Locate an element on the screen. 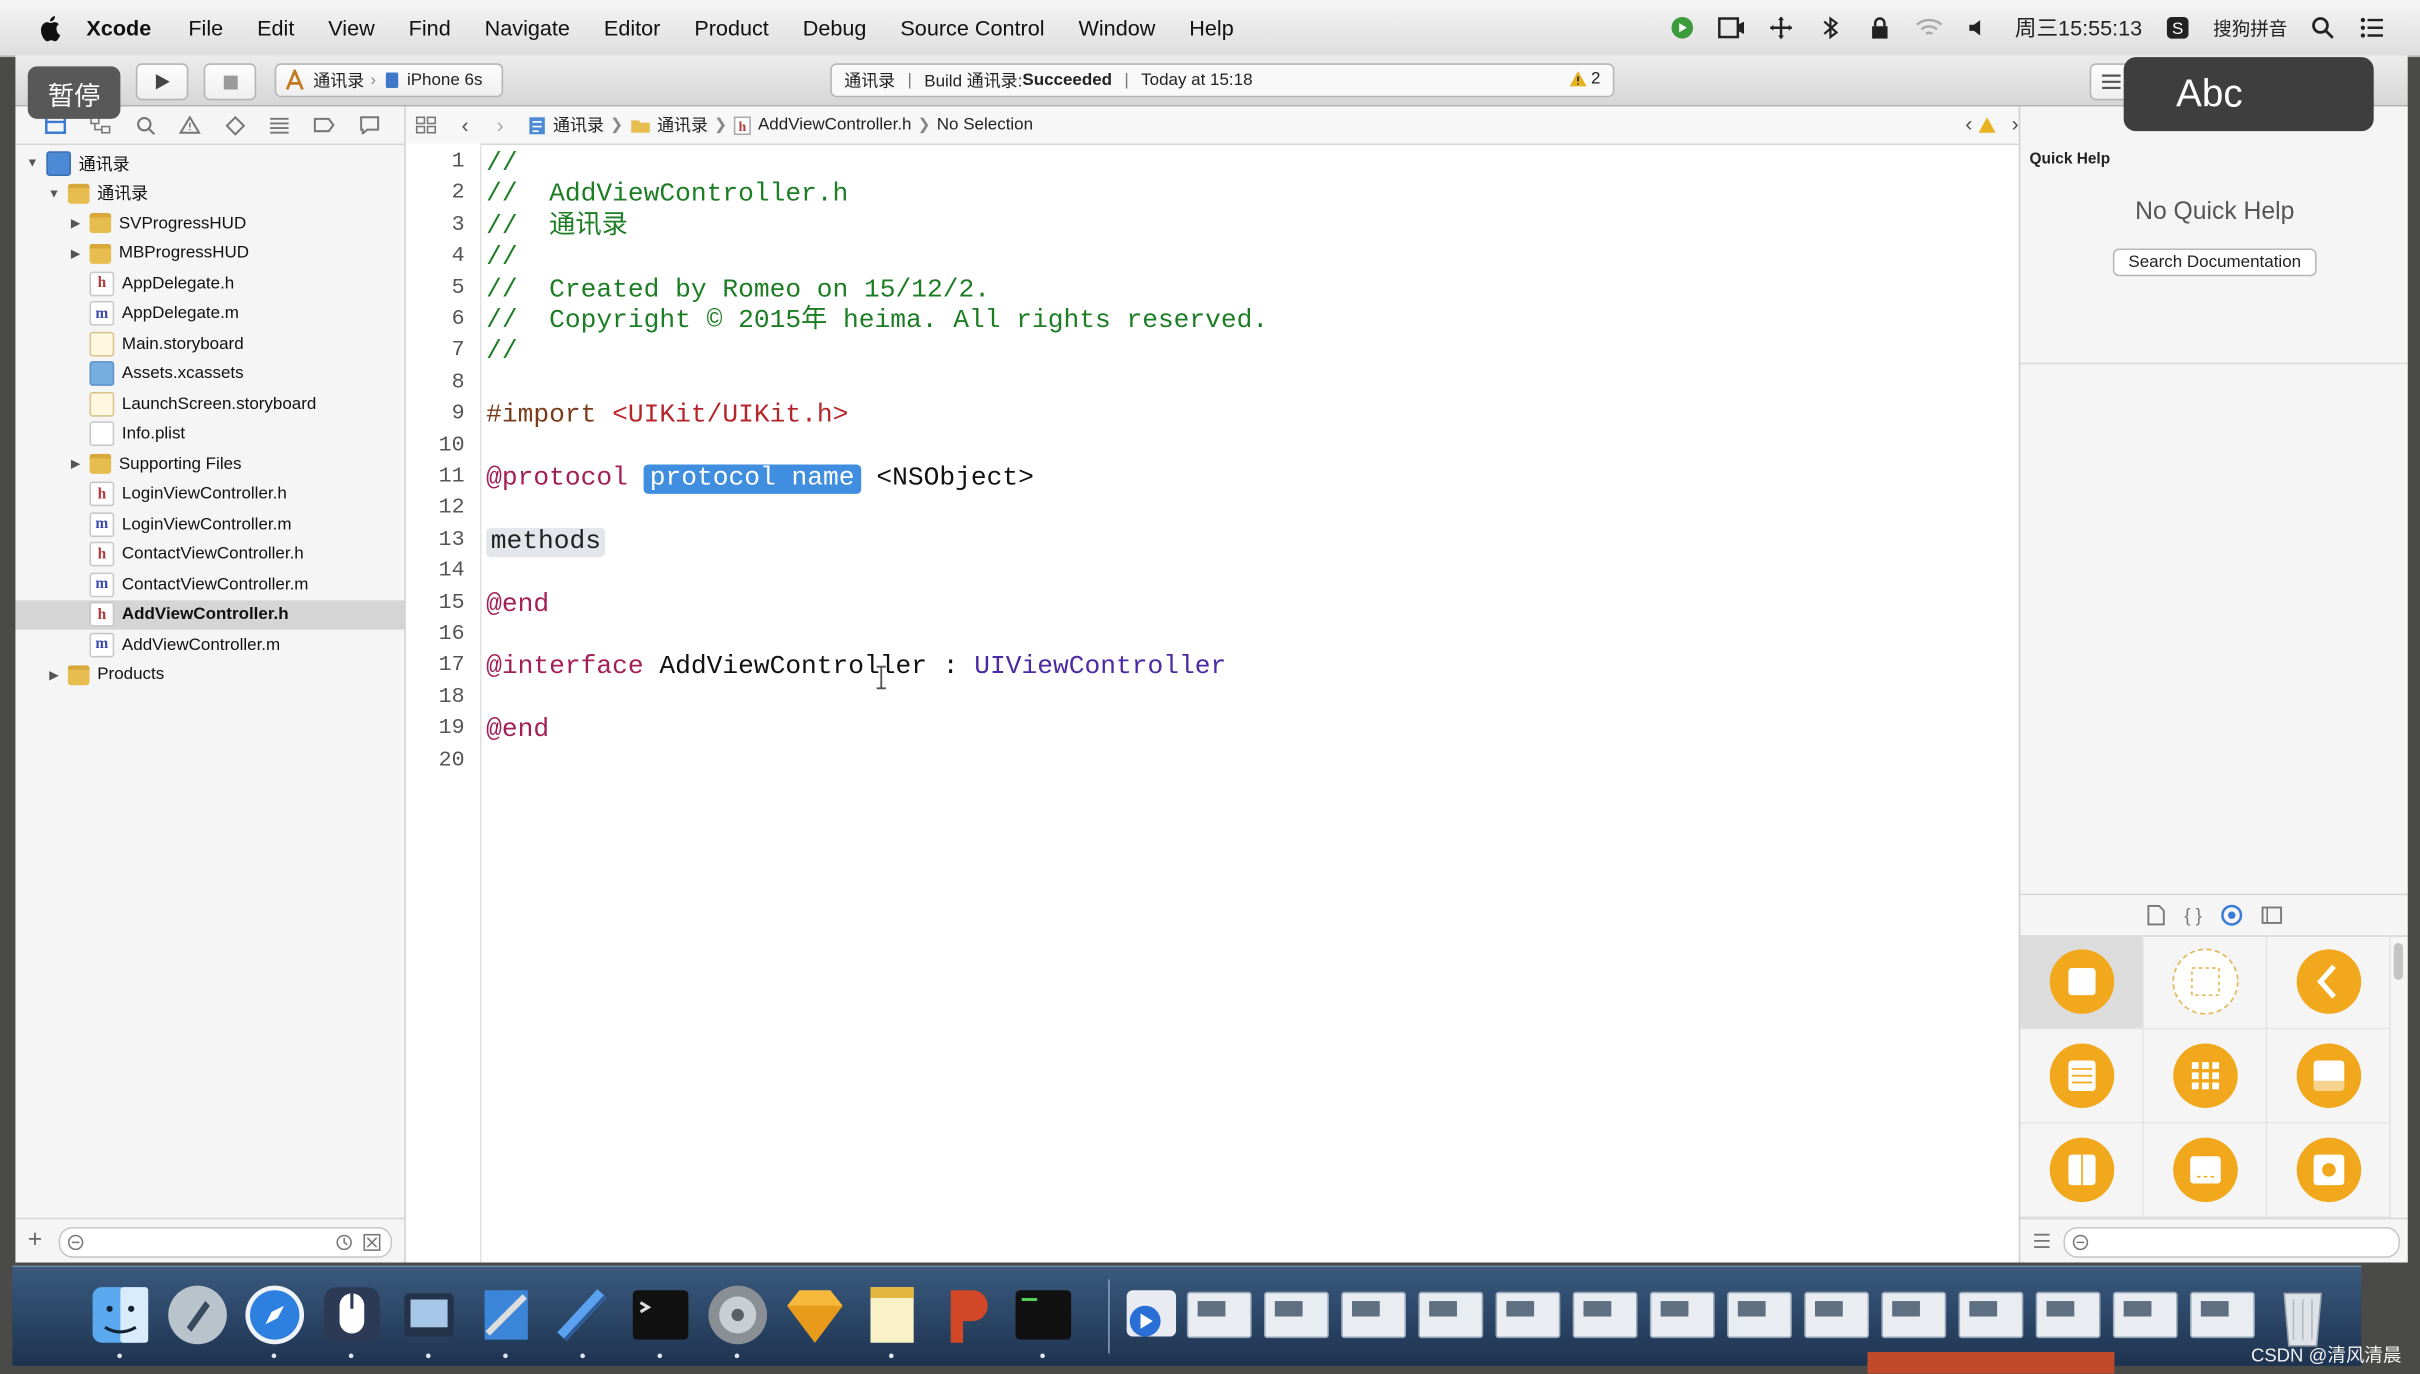 This screenshot has height=1374, width=2420. navigator-row: LaunchScreen.storyboard is located at coordinates (209, 404).